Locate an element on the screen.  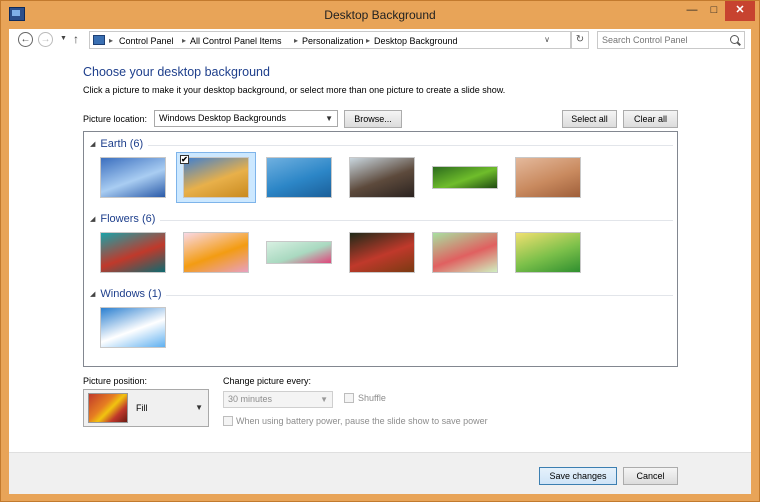
group-name: Earth (6) is located at coordinates (122, 144).